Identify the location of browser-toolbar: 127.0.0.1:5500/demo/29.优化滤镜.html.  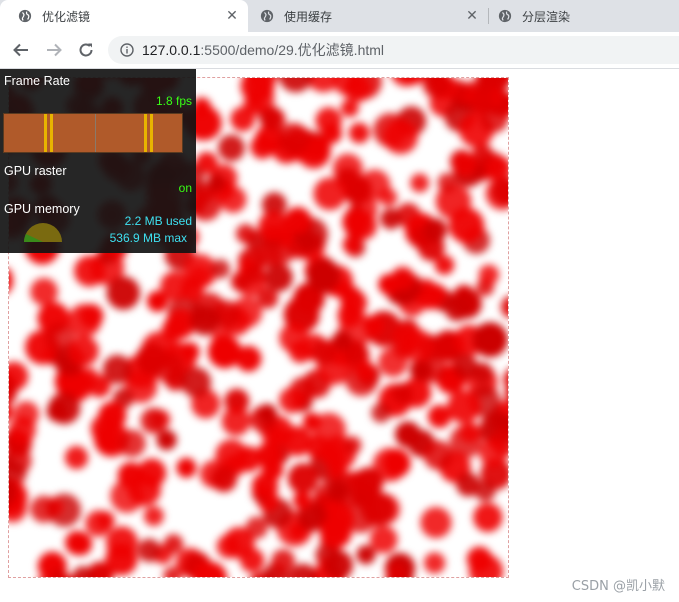
(339, 50).